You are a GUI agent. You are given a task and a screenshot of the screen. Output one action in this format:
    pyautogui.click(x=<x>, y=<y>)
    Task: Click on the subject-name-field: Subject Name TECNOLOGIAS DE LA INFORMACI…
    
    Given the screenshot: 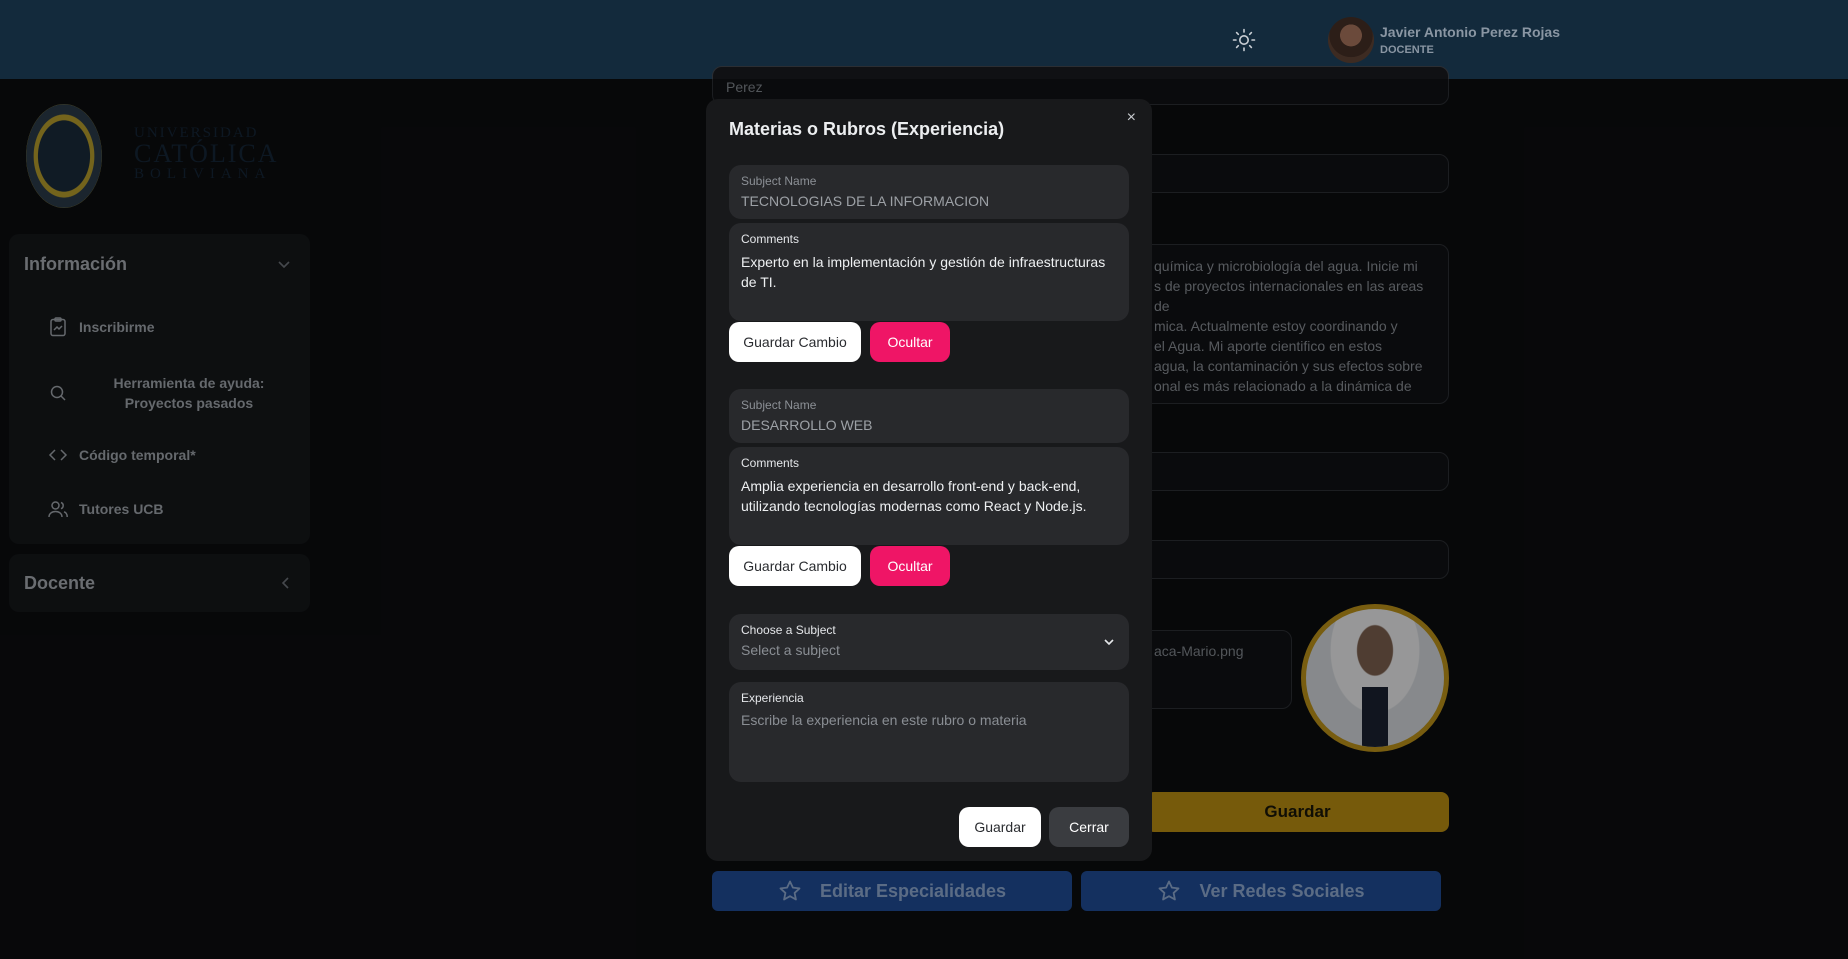 What is the action you would take?
    pyautogui.click(x=929, y=192)
    